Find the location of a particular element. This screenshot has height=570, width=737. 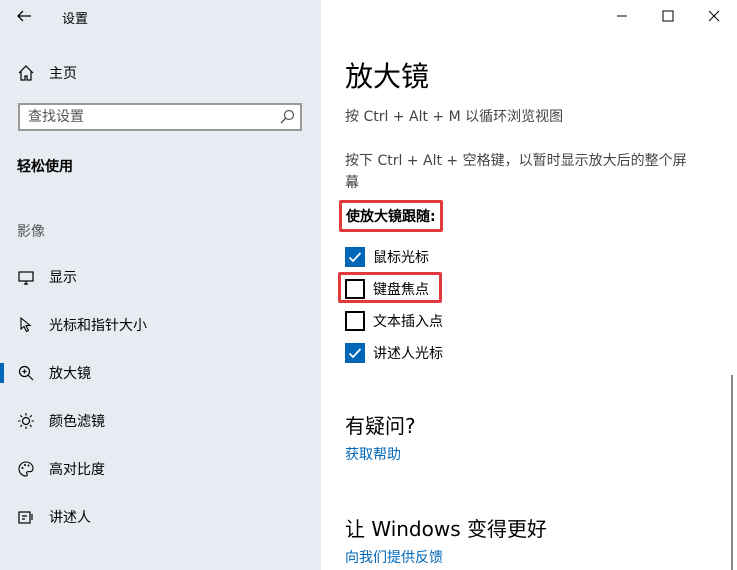

sidebar-item-pointer: 光标和指针大小 is located at coordinates (160, 325).